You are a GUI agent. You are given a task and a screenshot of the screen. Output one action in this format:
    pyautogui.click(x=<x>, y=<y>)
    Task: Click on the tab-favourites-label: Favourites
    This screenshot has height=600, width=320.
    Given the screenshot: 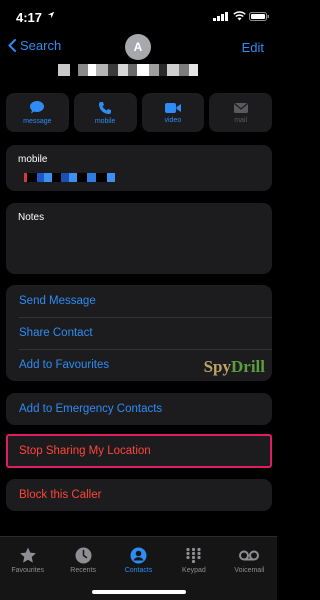 What is the action you would take?
    pyautogui.click(x=28, y=570)
    